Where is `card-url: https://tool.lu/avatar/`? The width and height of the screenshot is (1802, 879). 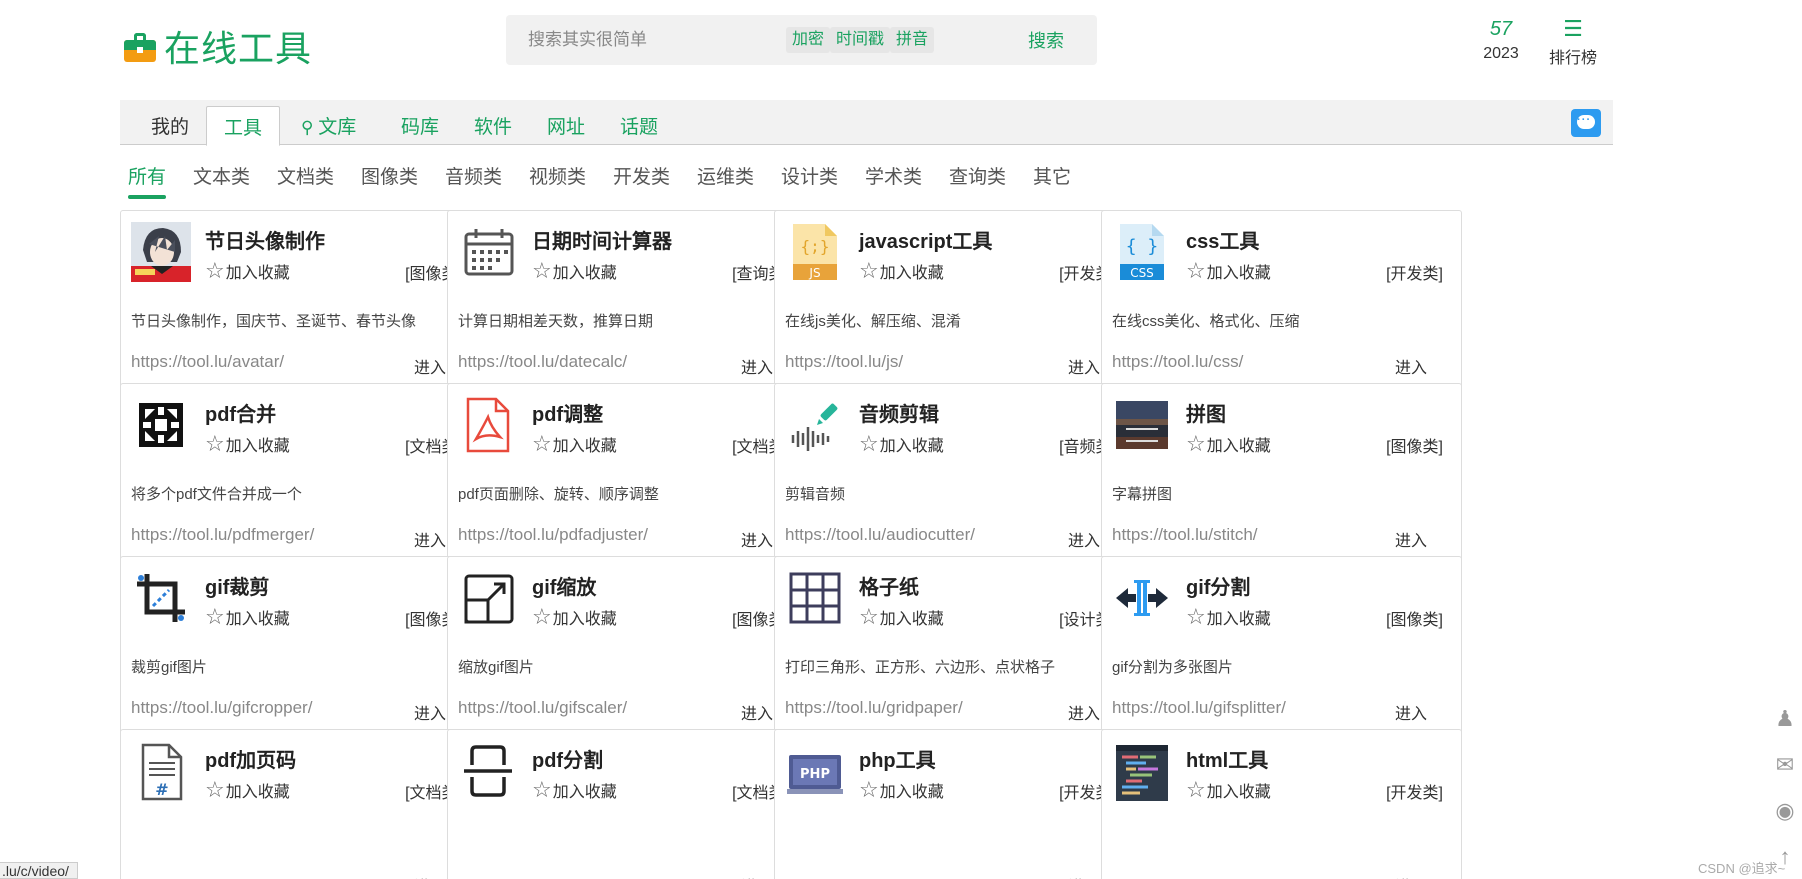 card-url: https://tool.lu/avatar/ is located at coordinates (207, 362).